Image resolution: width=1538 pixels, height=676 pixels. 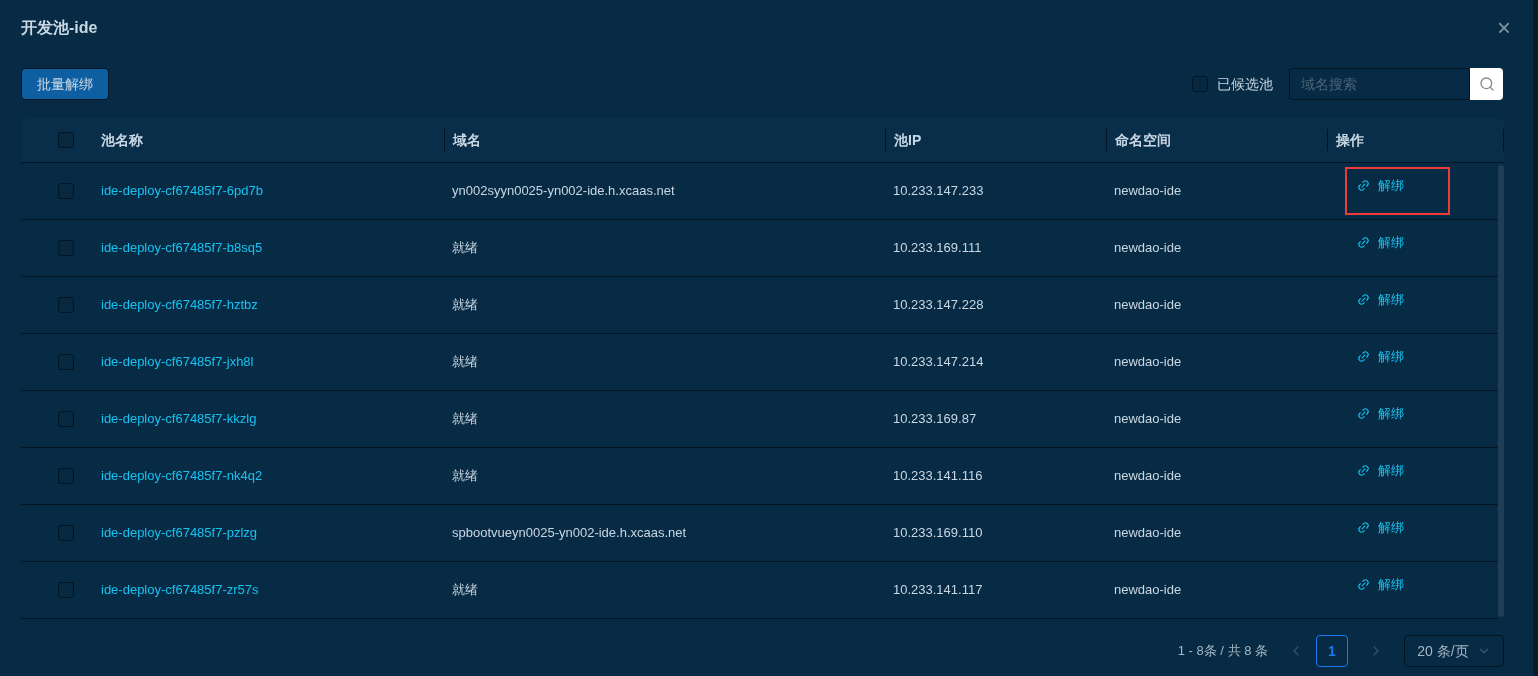 What do you see at coordinates (276, 248) in the screenshot?
I see `pool-name-link: ide-deploy-cf67485f7-b8sq5` at bounding box center [276, 248].